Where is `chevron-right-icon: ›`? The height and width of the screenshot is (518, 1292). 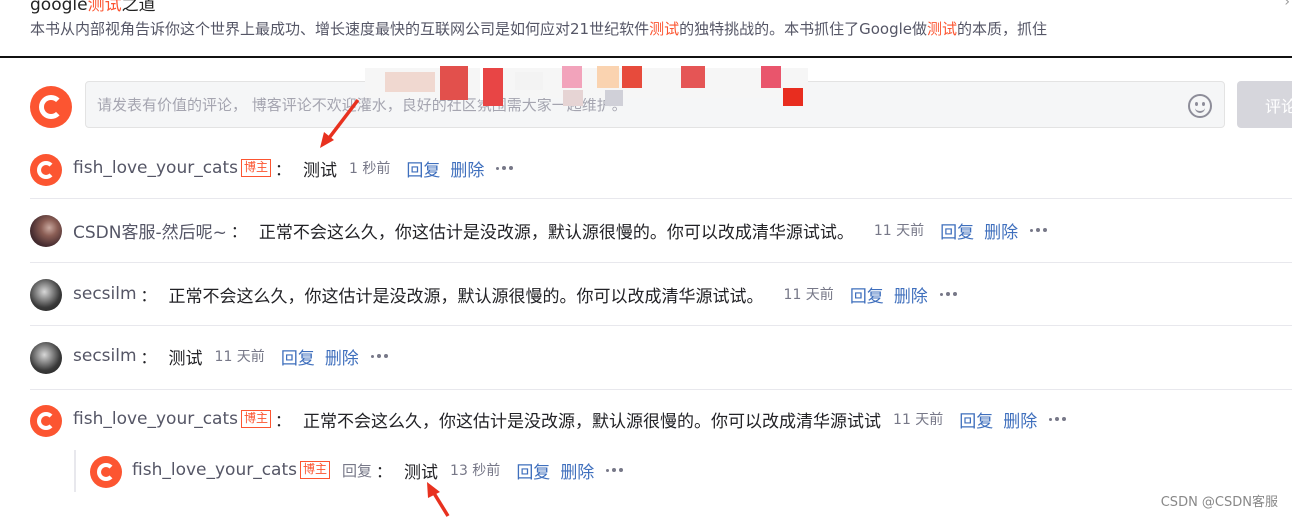
chevron-right-icon: › is located at coordinates (1287, 5).